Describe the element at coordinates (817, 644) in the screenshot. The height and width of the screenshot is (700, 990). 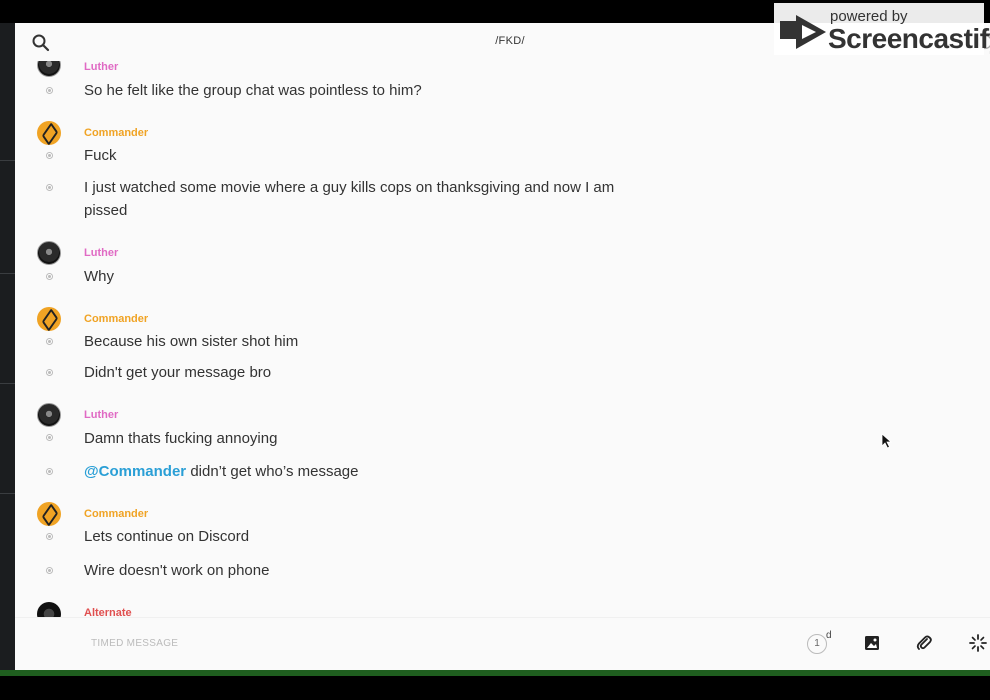
I see `timer-value: 1` at that location.